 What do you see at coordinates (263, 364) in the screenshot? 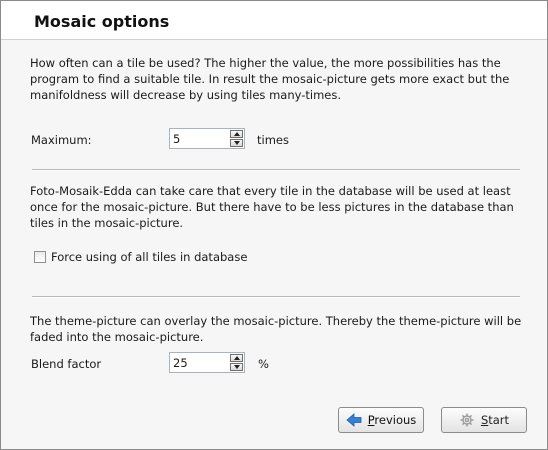
I see `blend-unit: %` at bounding box center [263, 364].